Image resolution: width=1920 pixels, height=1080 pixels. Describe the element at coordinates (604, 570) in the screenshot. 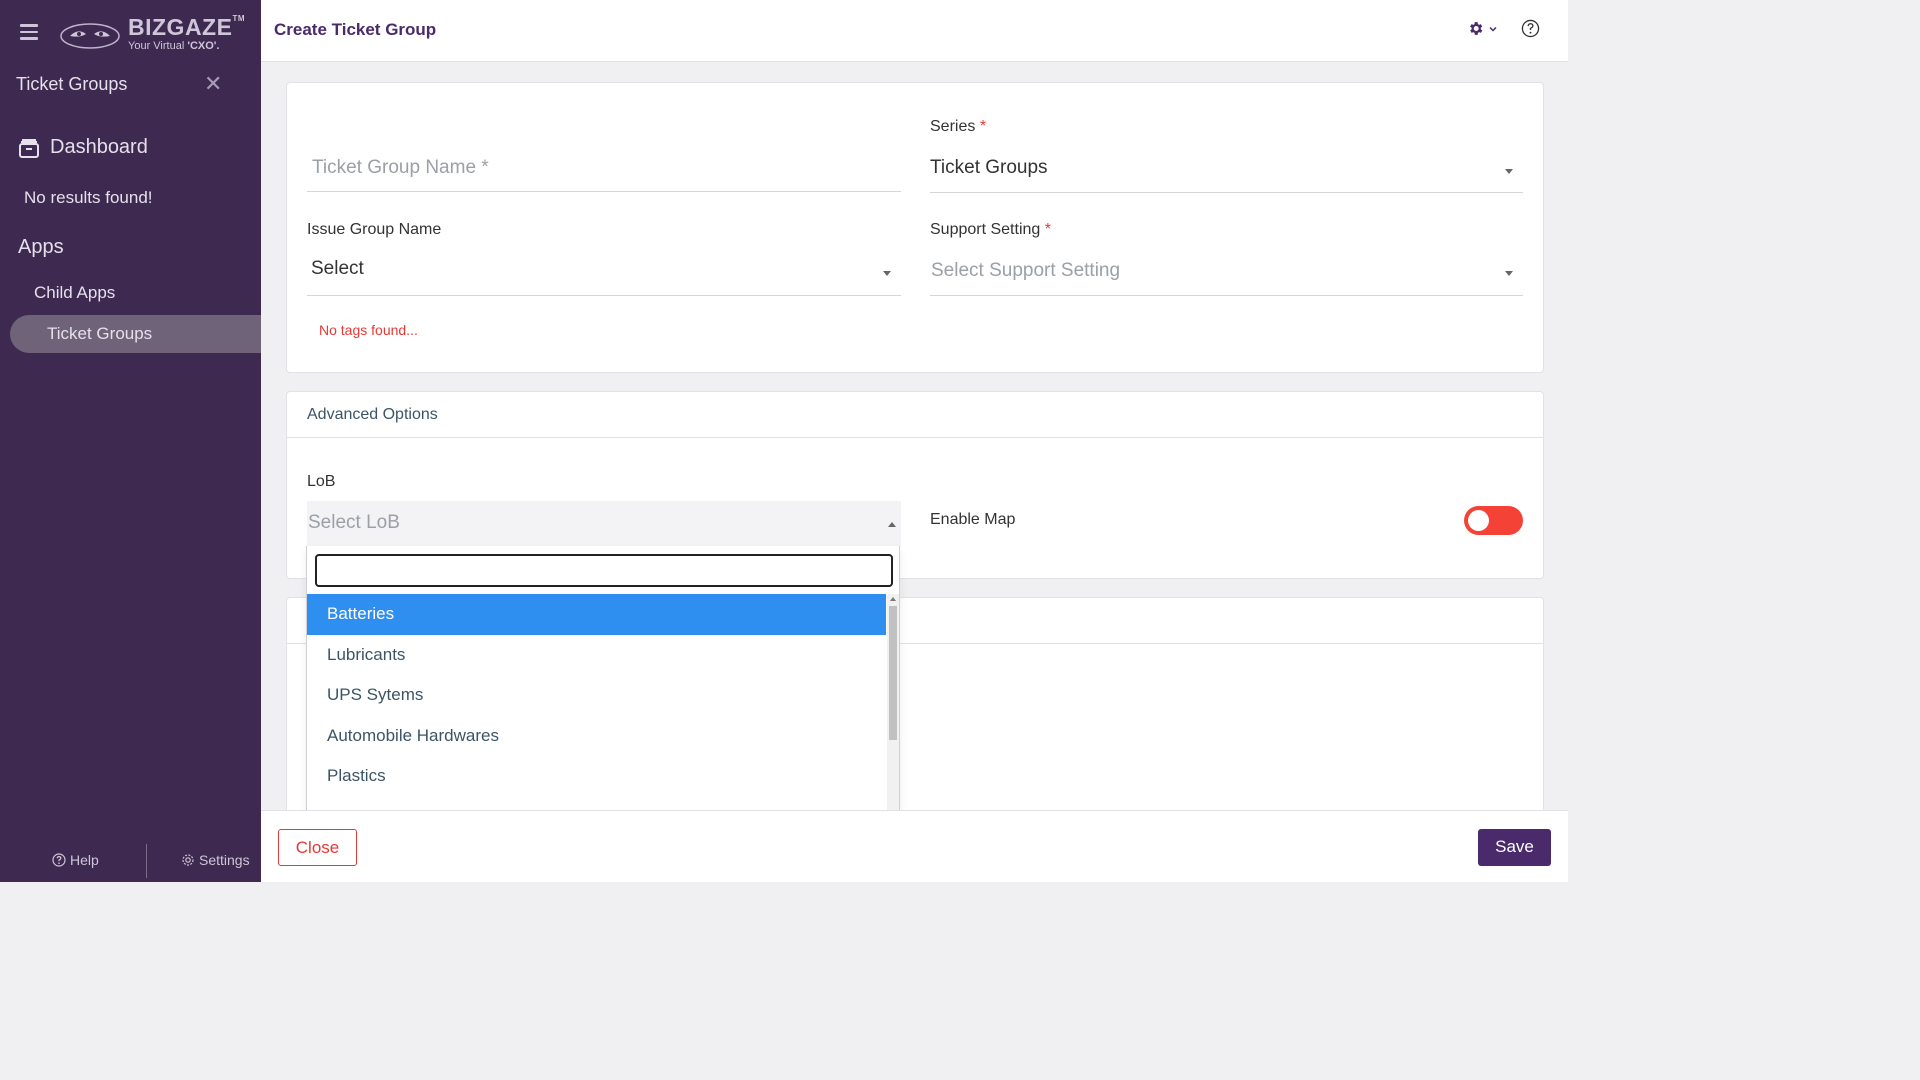

I see `lob-search-input` at that location.